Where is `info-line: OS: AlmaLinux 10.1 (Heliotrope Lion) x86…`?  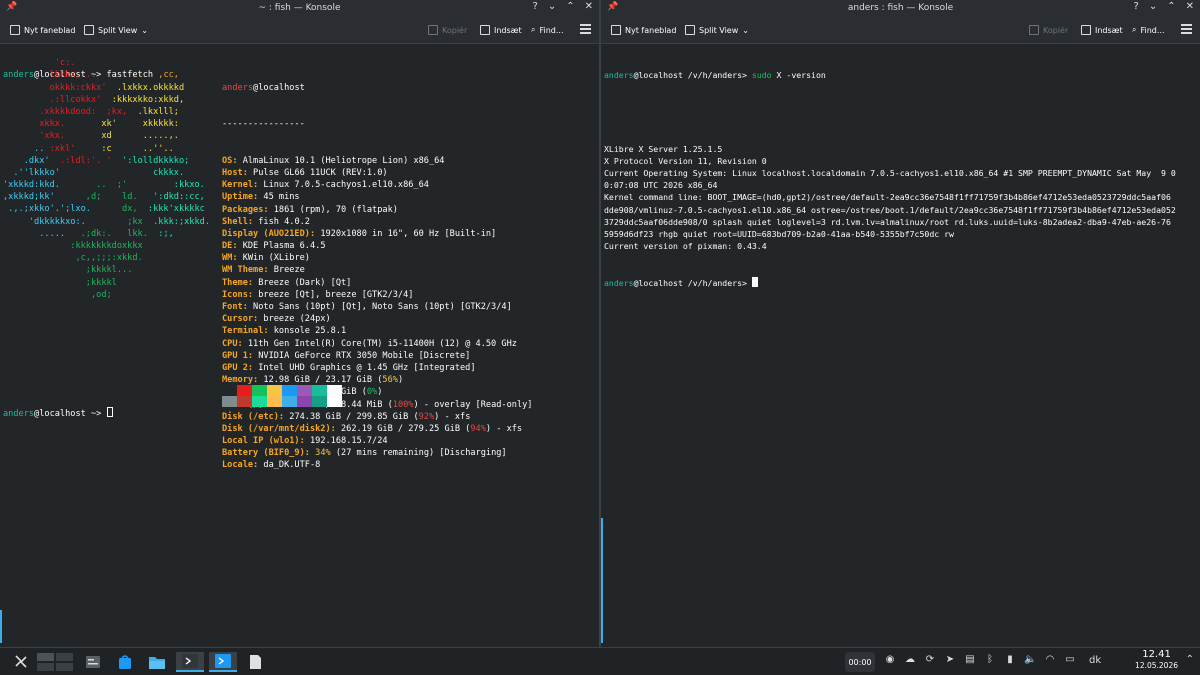
info-line: OS: AlmaLinux 10.1 (Heliotrope Lion) x86… is located at coordinates (333, 160).